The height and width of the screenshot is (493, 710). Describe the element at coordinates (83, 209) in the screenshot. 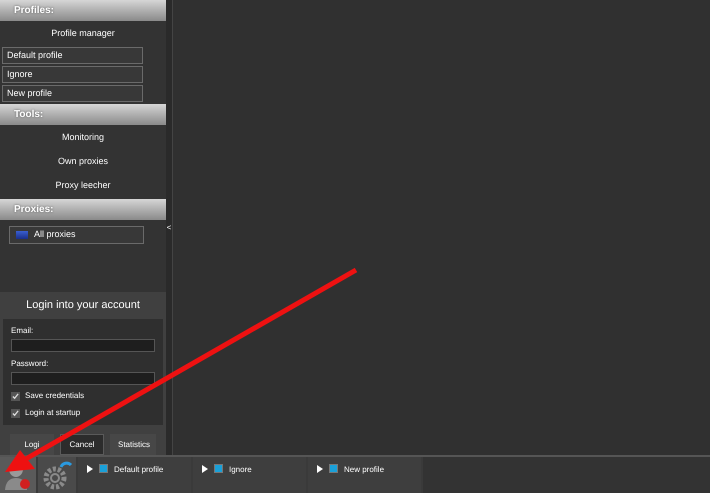

I see `section-header: Proxies:` at that location.